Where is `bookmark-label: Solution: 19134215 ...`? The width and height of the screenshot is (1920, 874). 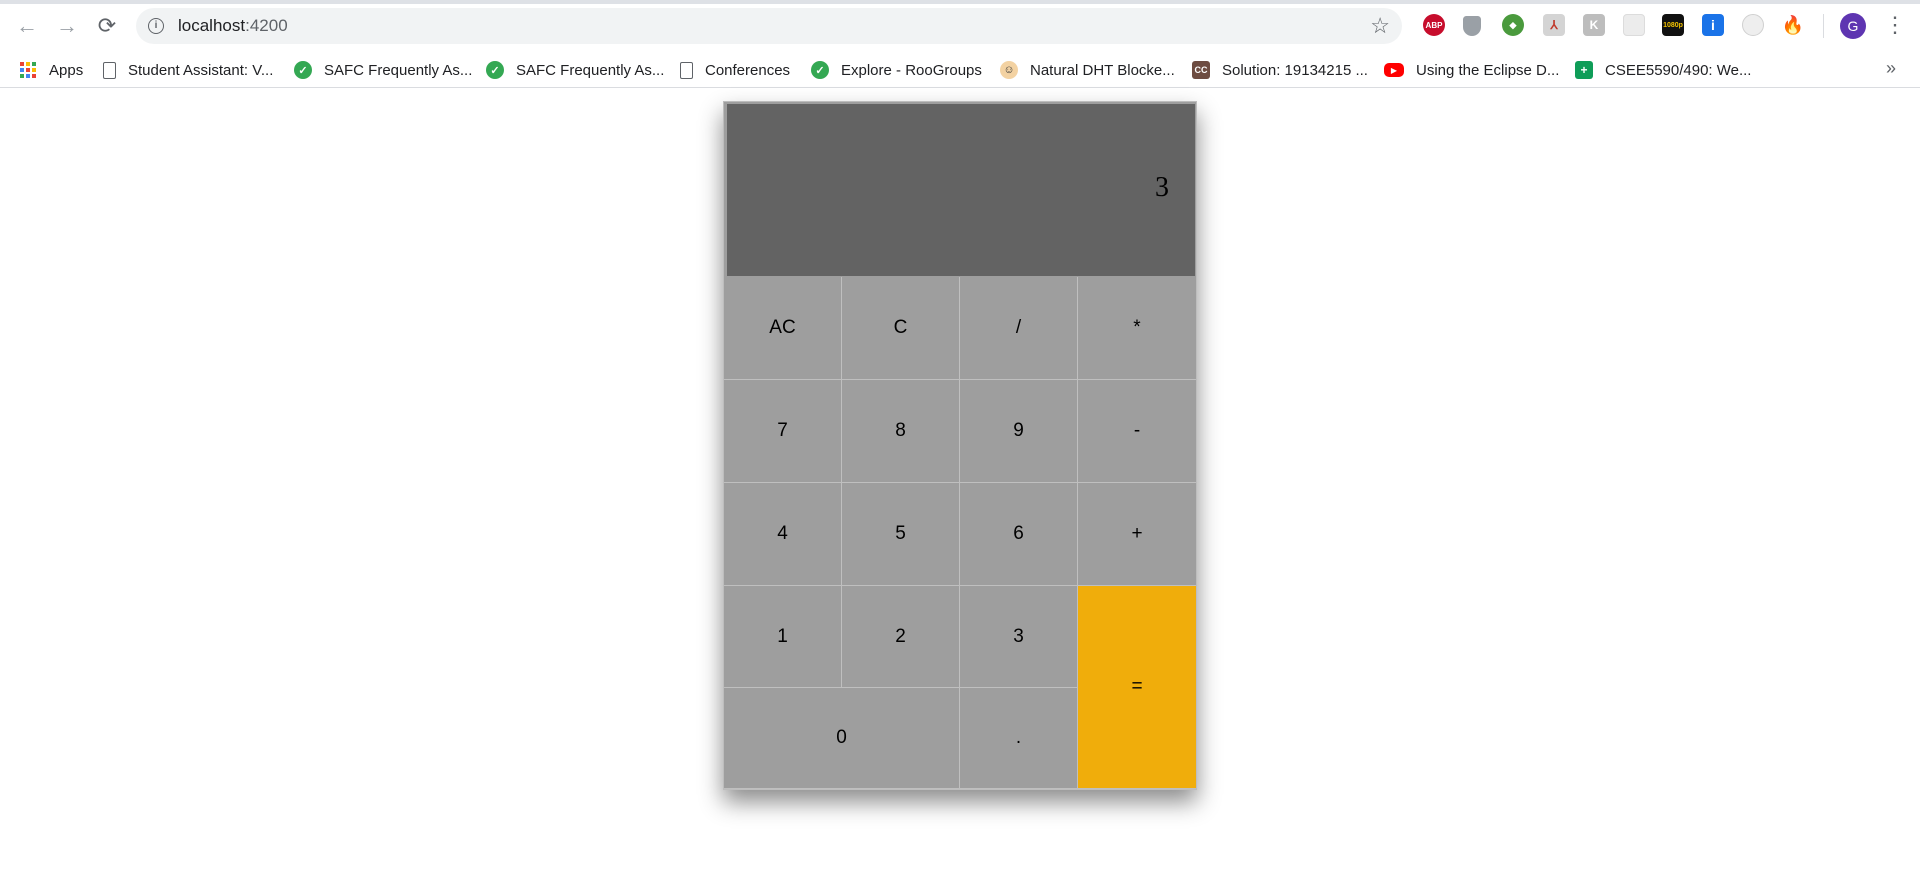
bookmark-label: Solution: 19134215 ... is located at coordinates (1295, 70).